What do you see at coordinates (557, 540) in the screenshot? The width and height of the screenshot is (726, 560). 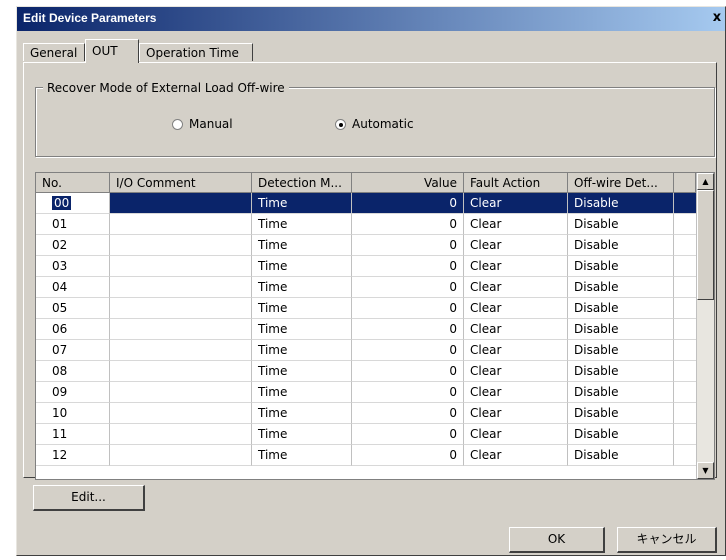 I see `ok-button: OK` at bounding box center [557, 540].